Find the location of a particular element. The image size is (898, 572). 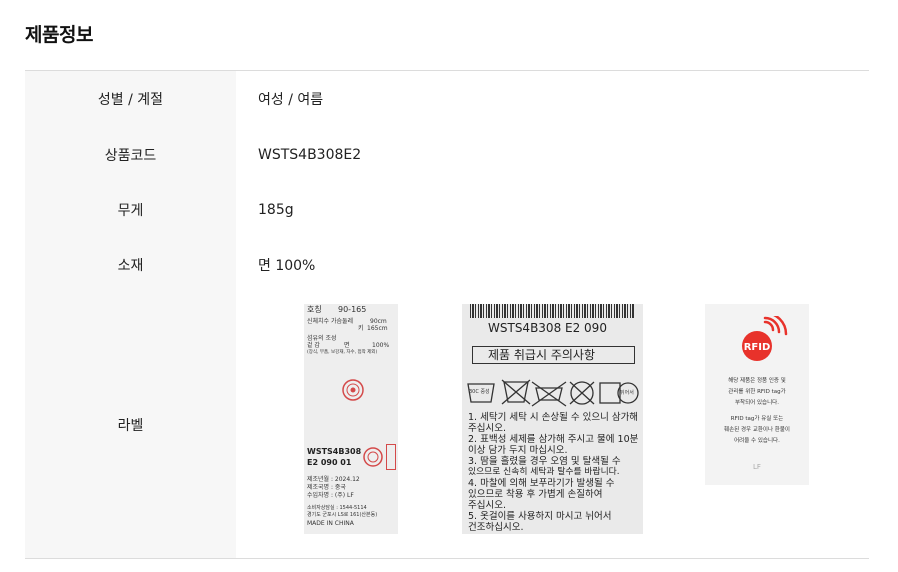

care-line: 이상 담가 두지 마십시오. is located at coordinates (518, 450).